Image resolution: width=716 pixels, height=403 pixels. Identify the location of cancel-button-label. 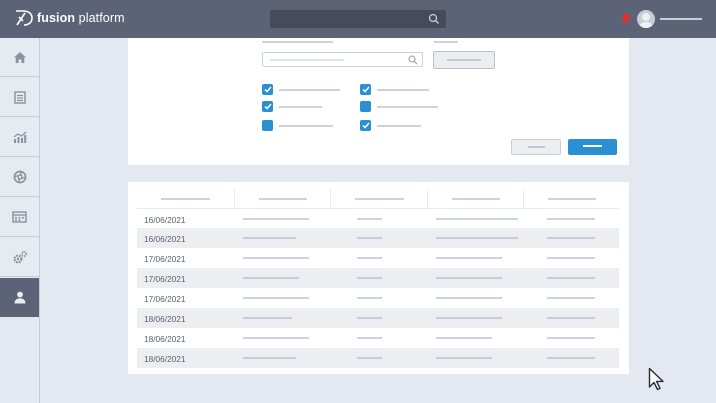
(536, 147).